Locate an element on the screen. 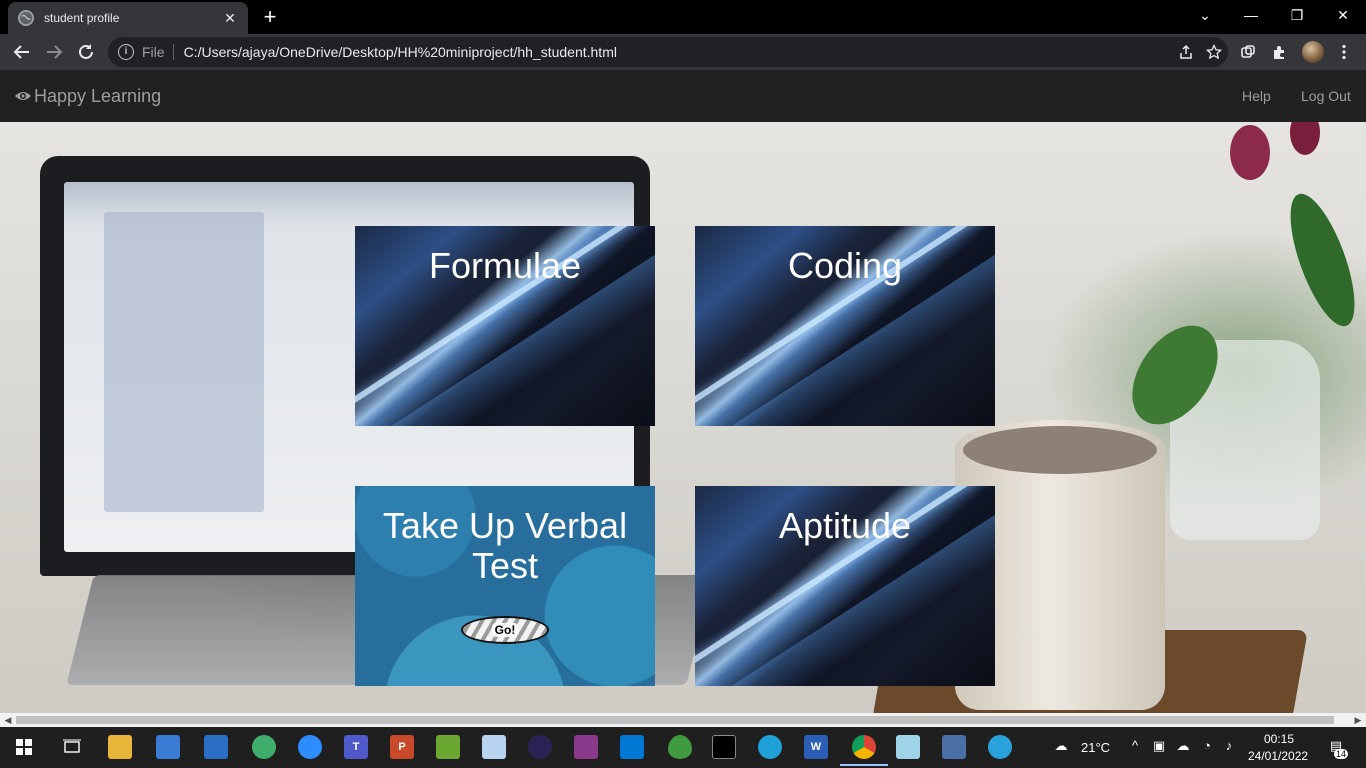  clock-time: 00:15 is located at coordinates (1279, 739).